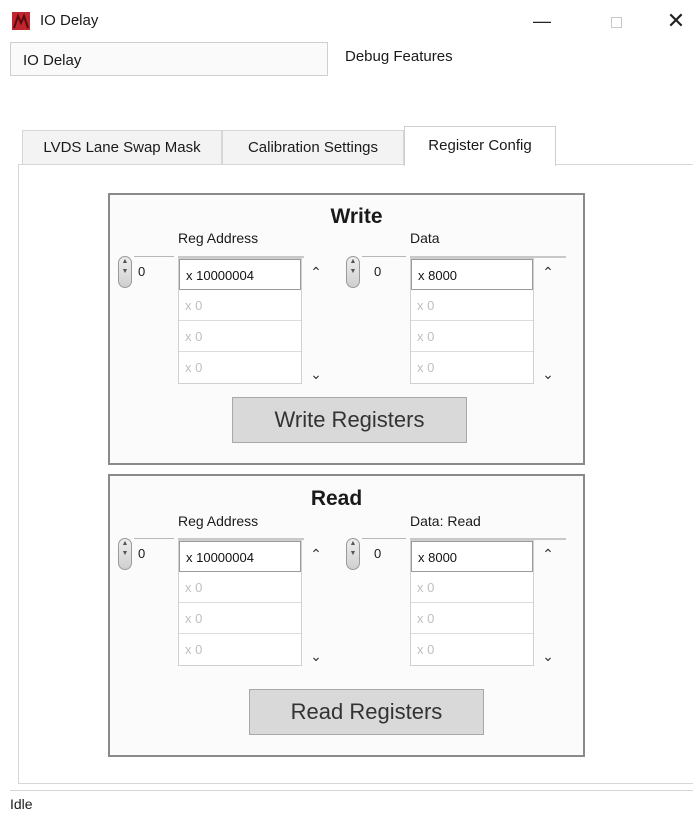  Describe the element at coordinates (399, 56) in the screenshot. I see `debug-features-label: Debug Features` at that location.